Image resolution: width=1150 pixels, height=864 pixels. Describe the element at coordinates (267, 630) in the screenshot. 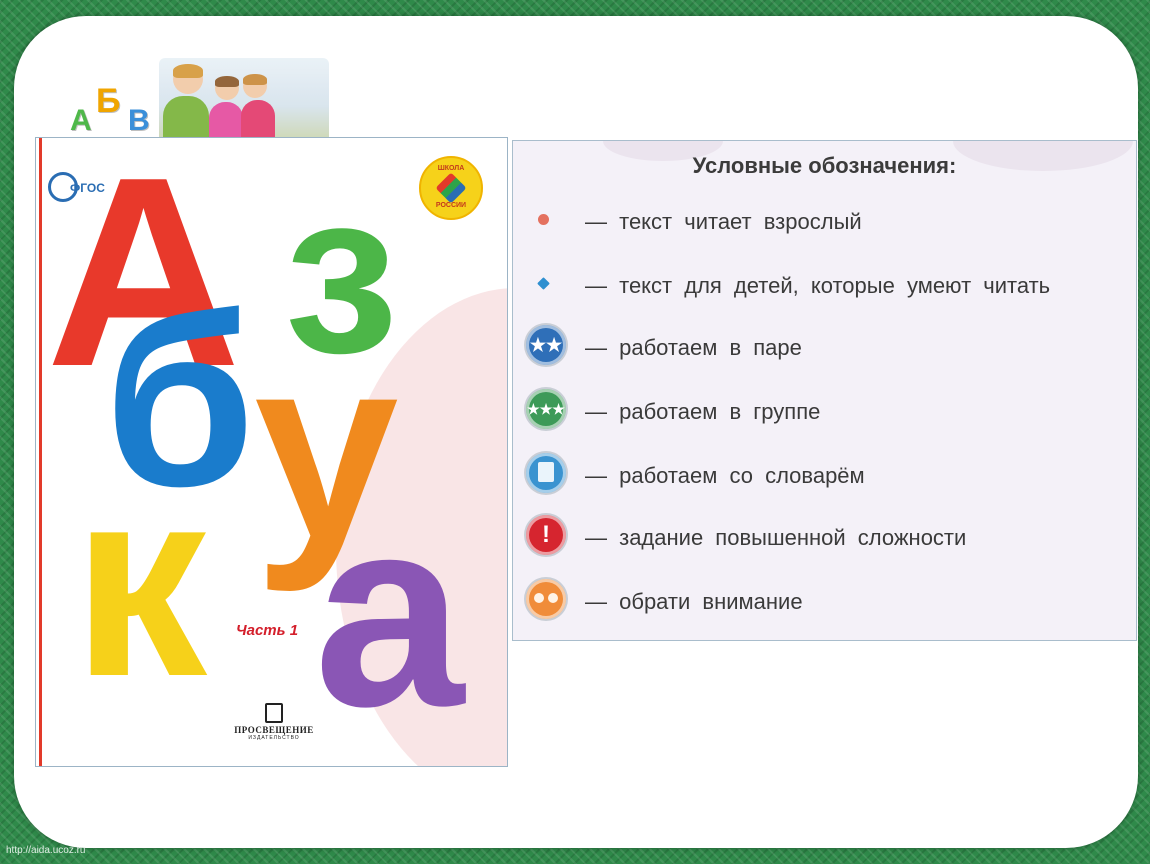

I see `part-label: Часть 1` at that location.